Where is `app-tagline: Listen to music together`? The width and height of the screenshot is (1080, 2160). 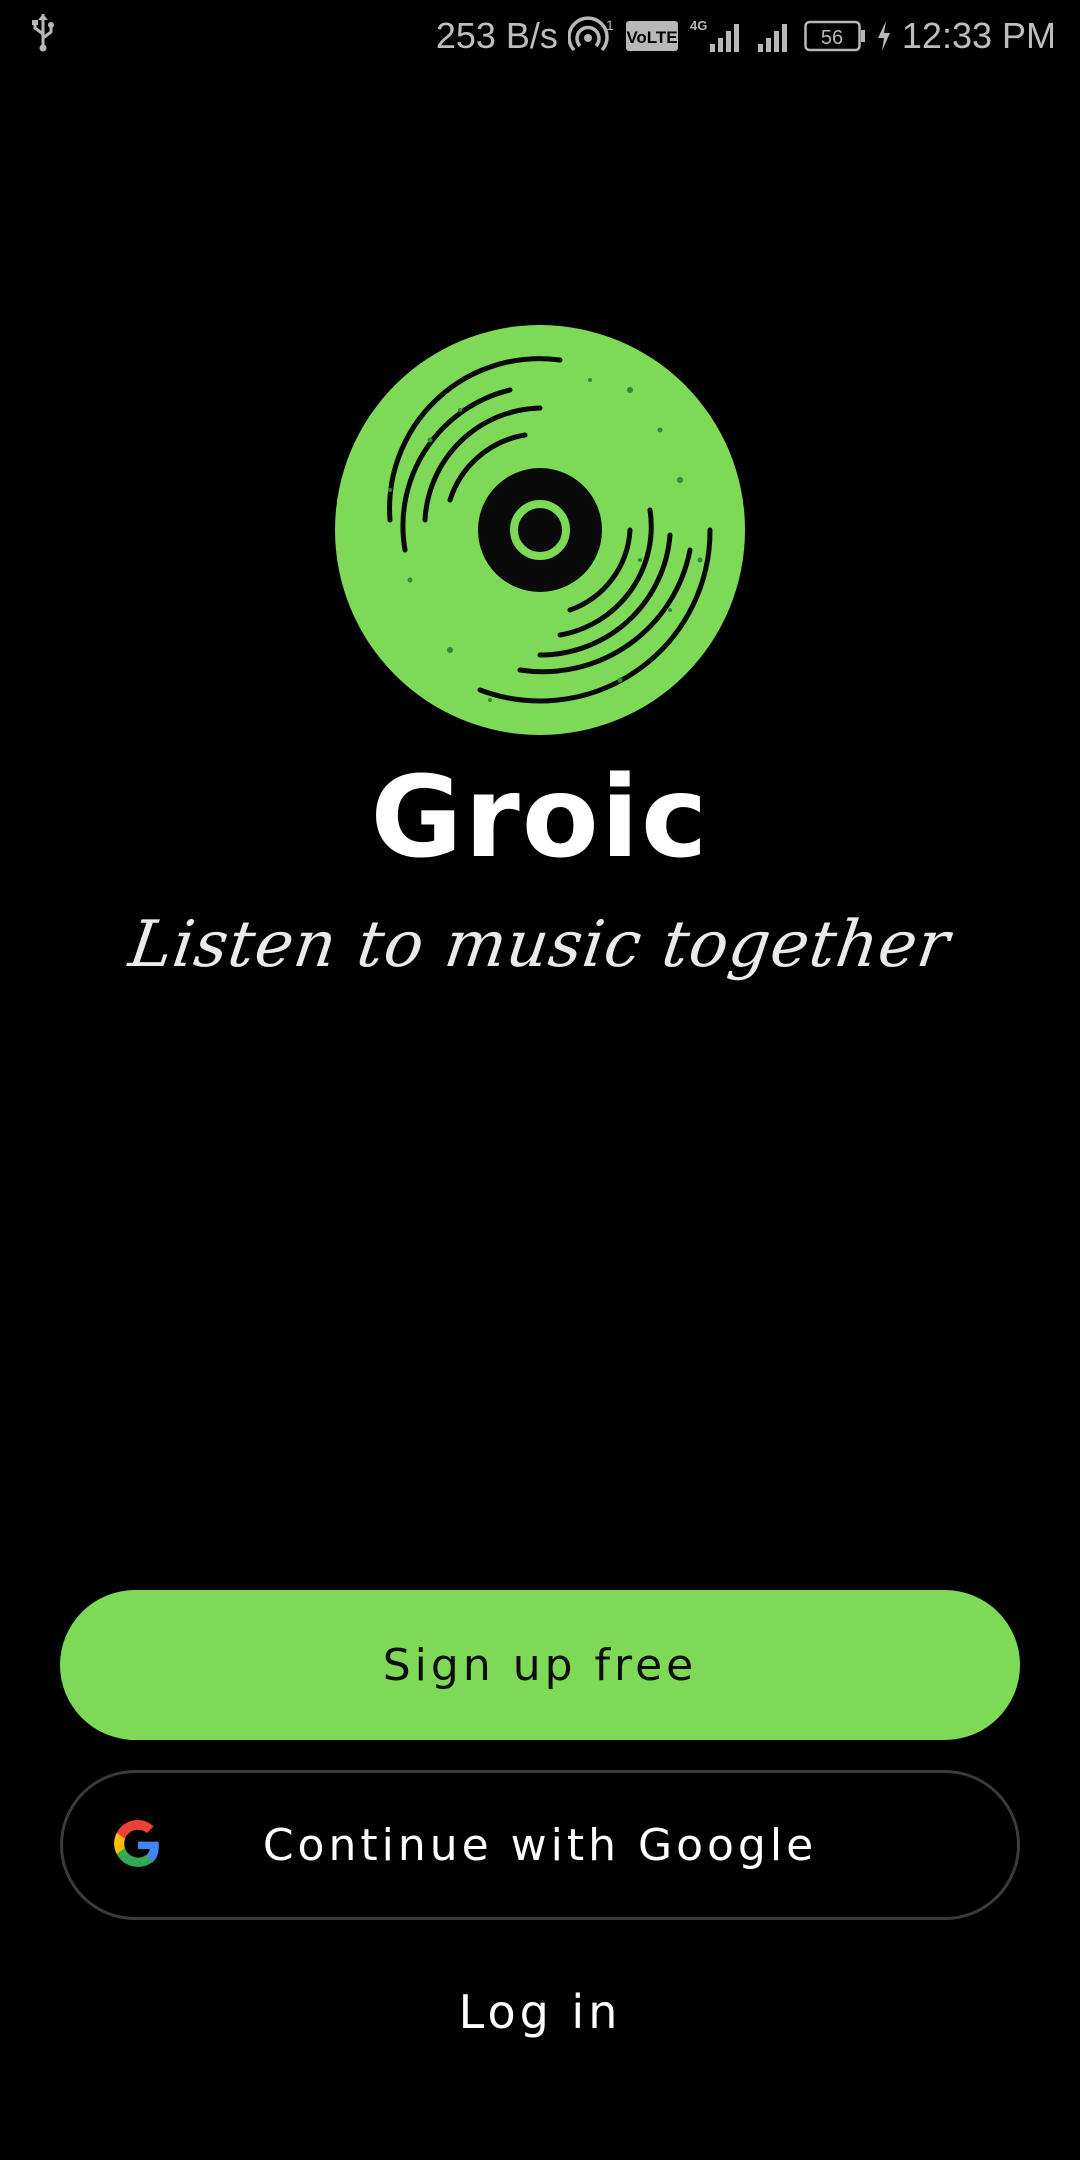 app-tagline: Listen to music together is located at coordinates (540, 945).